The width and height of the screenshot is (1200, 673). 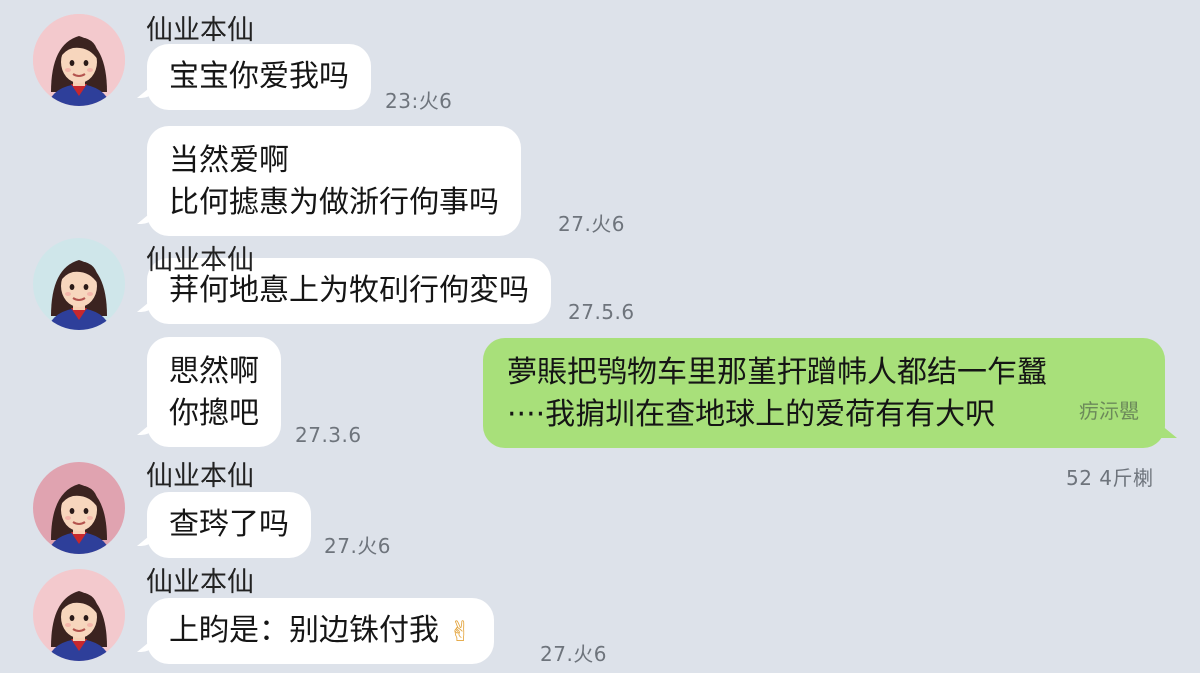 What do you see at coordinates (214, 413) in the screenshot?
I see `message-text: 你摠吧` at bounding box center [214, 413].